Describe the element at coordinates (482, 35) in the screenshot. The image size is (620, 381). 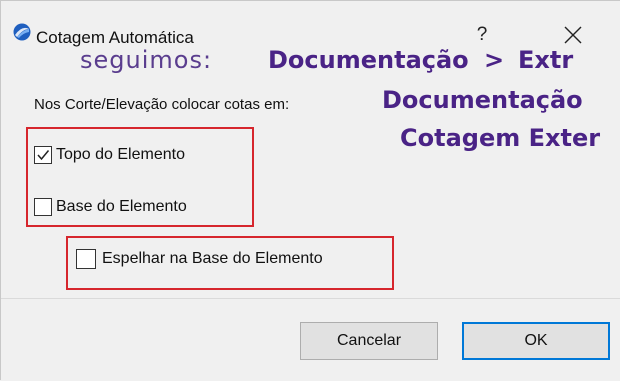
I see `help-button: ?` at that location.